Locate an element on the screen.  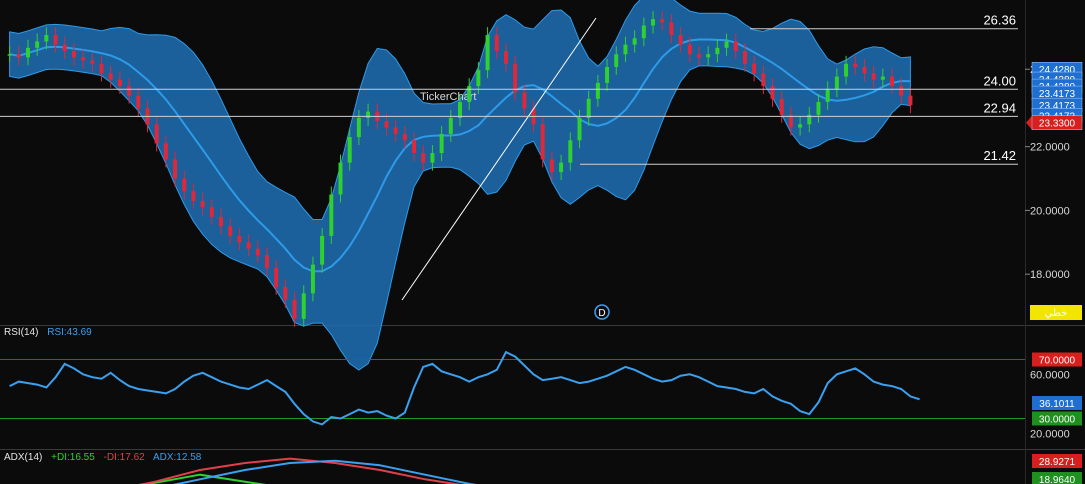
level-label: 21.42 is located at coordinates (999, 155).